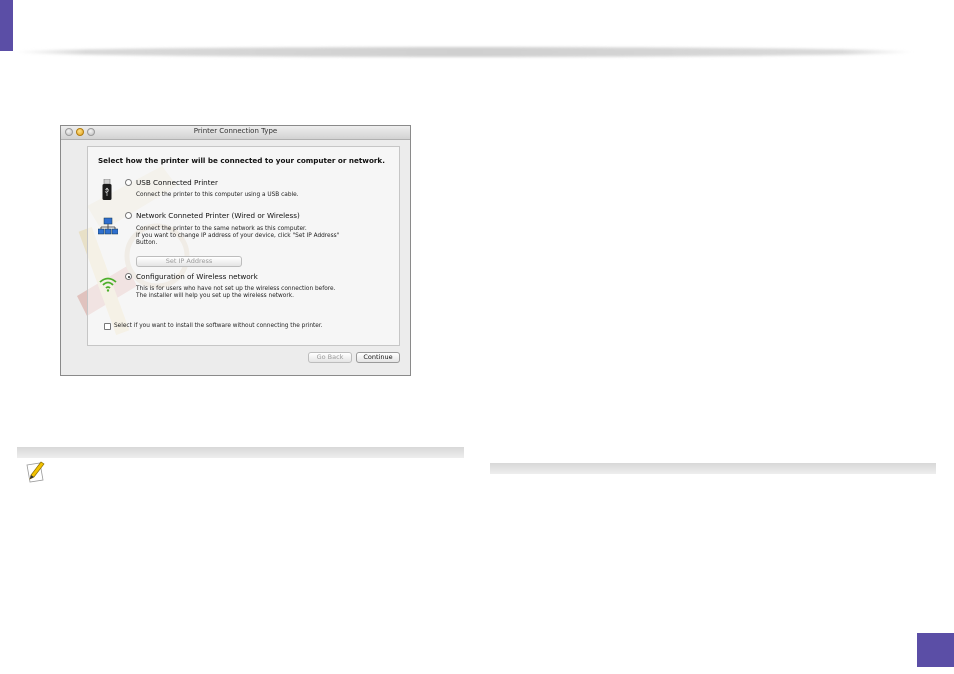  I want to click on note-pencil-icon, so click(35, 472).